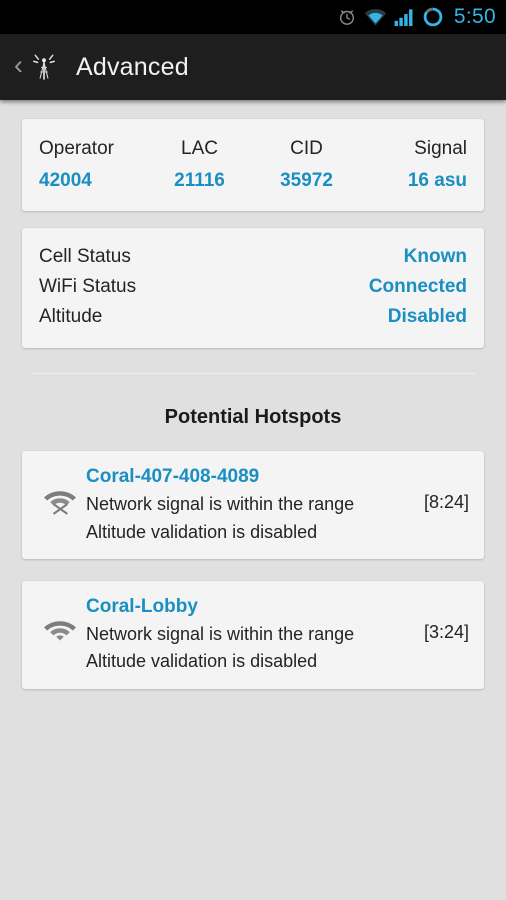 The width and height of the screenshot is (506, 900). Describe the element at coordinates (433, 17) in the screenshot. I see `sync-circle-icon` at that location.